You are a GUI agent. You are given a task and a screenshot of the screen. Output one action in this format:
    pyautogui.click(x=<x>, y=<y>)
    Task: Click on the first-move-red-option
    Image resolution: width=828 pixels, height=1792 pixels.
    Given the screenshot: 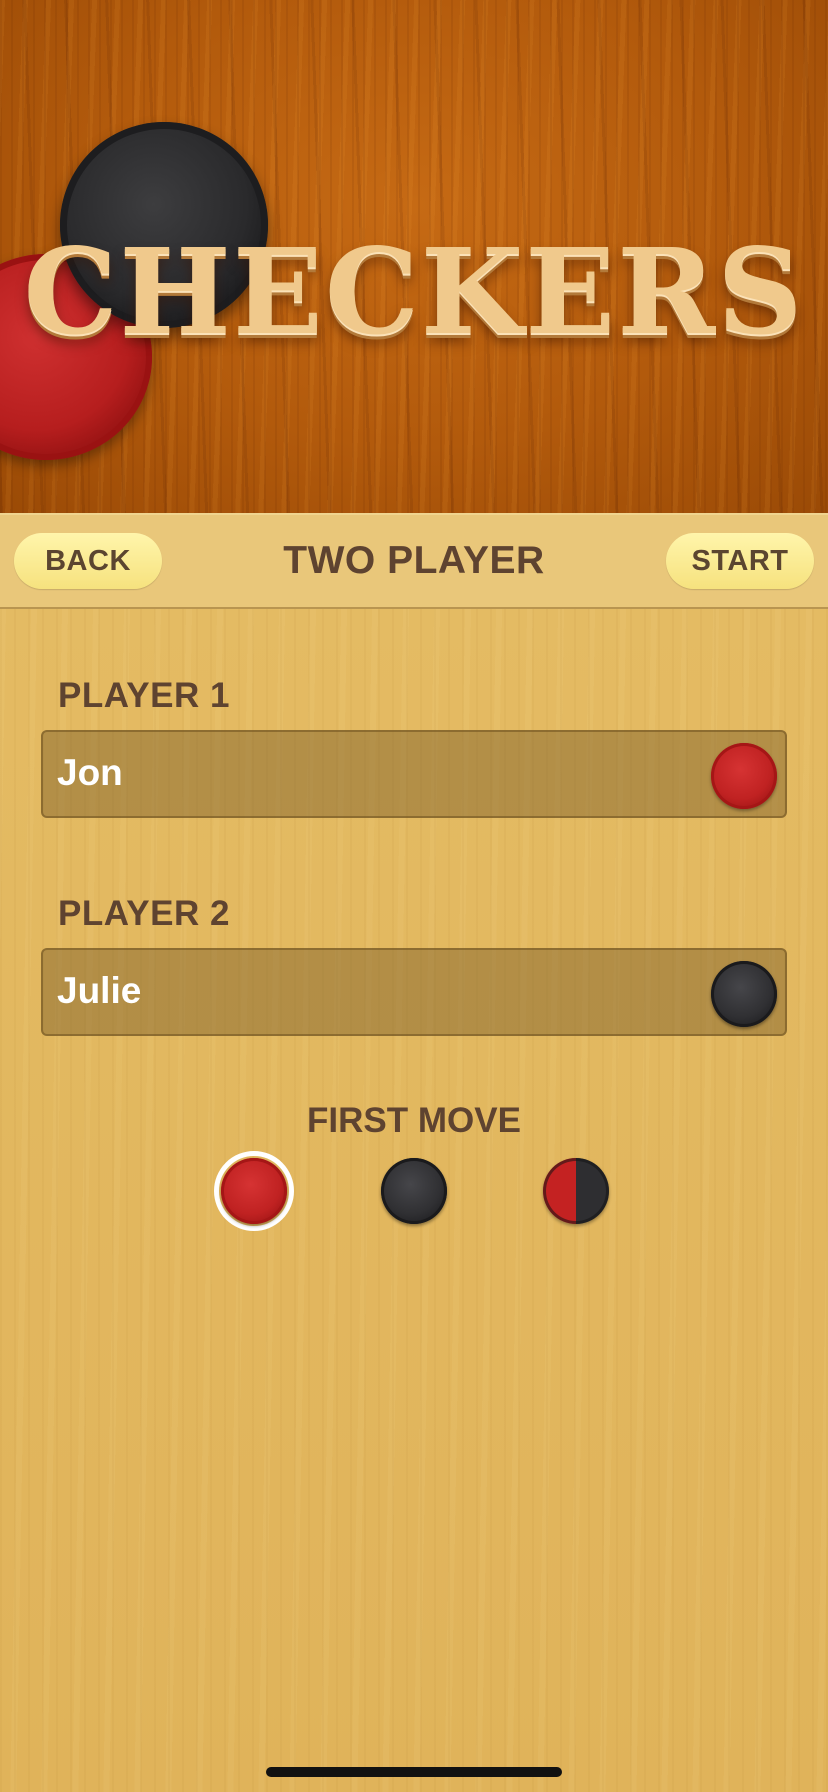 What is the action you would take?
    pyautogui.click(x=254, y=1191)
    